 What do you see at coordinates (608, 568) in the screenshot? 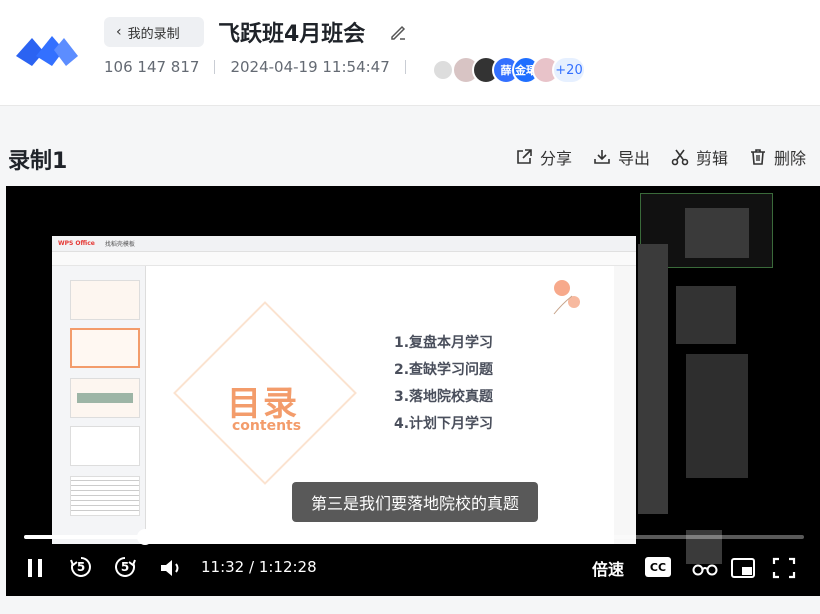
I see `playback-speed-button: 倍速` at bounding box center [608, 568].